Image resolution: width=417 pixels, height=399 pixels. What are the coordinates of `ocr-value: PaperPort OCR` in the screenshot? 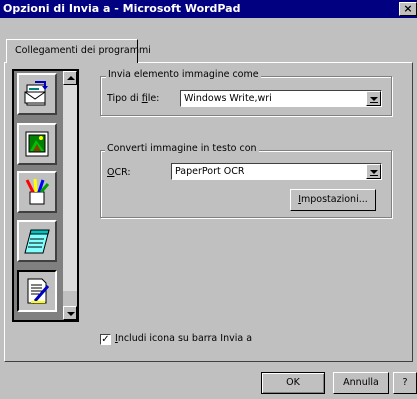 It's located at (210, 171).